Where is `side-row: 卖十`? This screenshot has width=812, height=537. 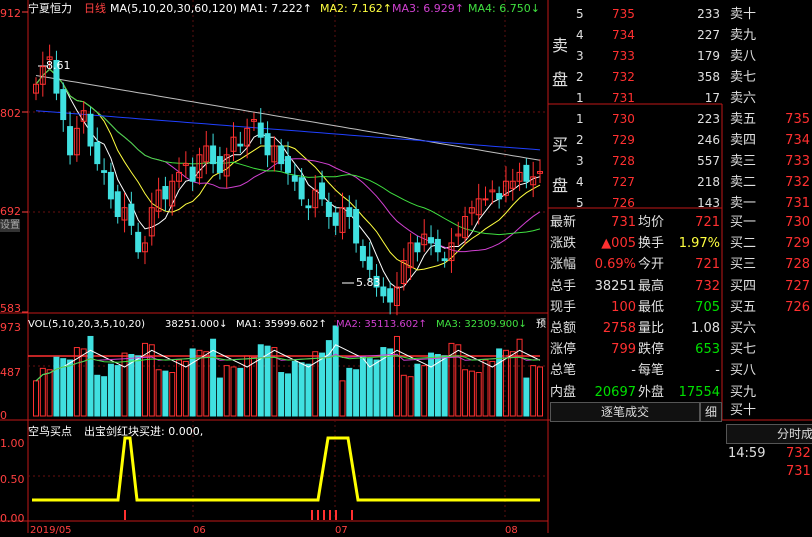
side-row: 卖十 is located at coordinates (769, 14).